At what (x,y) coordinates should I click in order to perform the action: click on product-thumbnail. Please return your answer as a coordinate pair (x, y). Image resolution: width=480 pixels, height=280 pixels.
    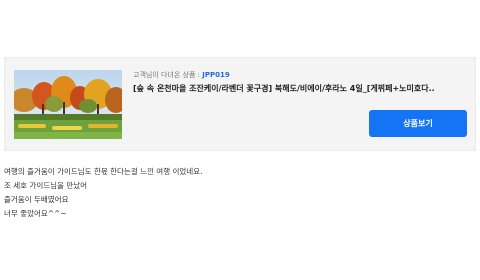
    Looking at the image, I should click on (68, 104).